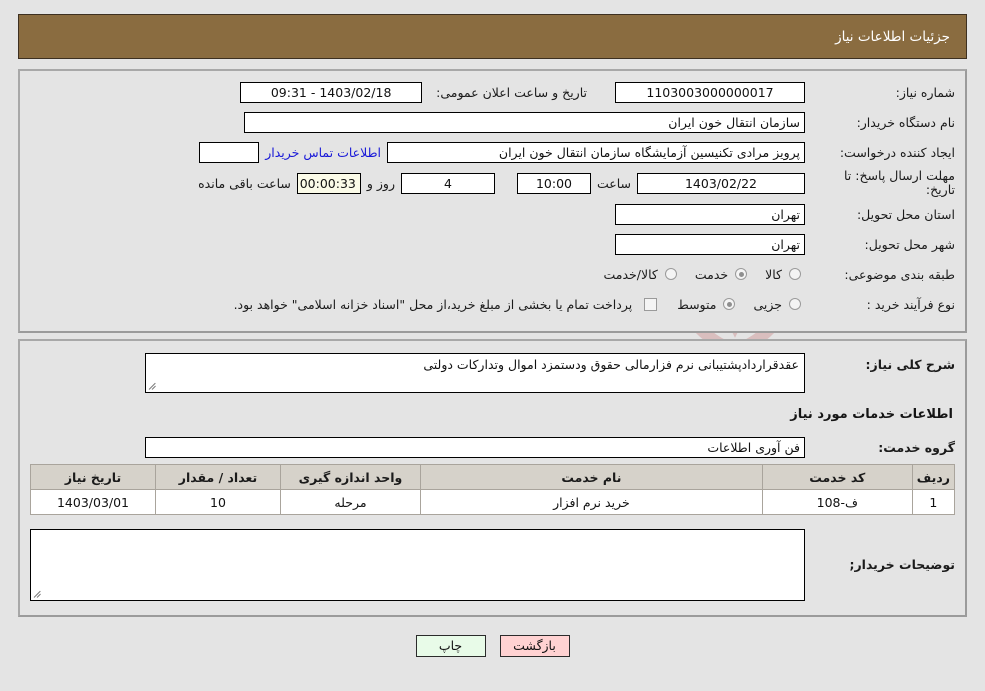 This screenshot has height=691, width=985. Describe the element at coordinates (697, 304) in the screenshot. I see `radio-process-motavaset-label: متوسط` at that location.